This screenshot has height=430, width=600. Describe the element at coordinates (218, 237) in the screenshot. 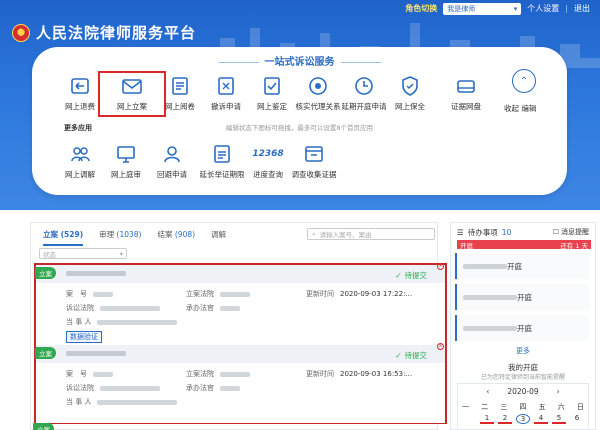

I see `tab-mediation: 调解` at that location.